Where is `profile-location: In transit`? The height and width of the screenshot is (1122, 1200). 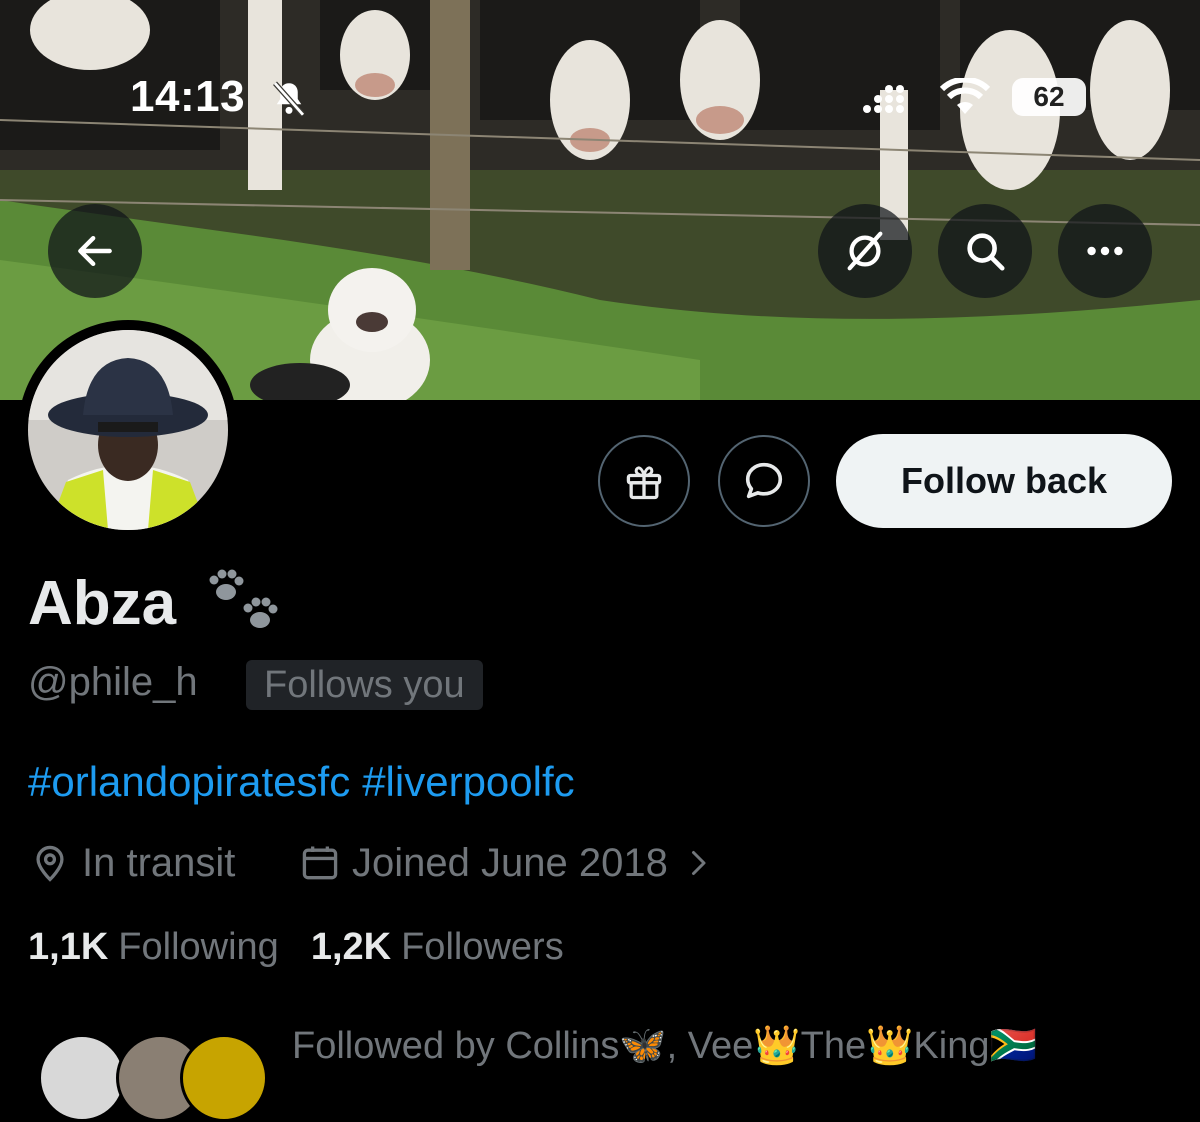 profile-location: In transit is located at coordinates (131, 863).